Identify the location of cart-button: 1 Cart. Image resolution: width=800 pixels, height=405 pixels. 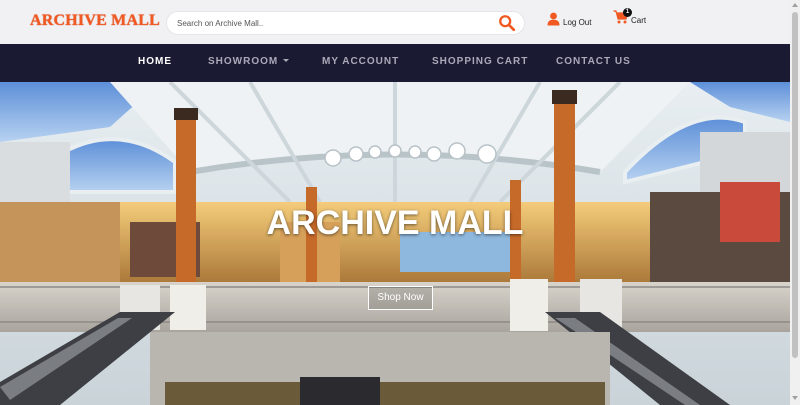
(630, 16).